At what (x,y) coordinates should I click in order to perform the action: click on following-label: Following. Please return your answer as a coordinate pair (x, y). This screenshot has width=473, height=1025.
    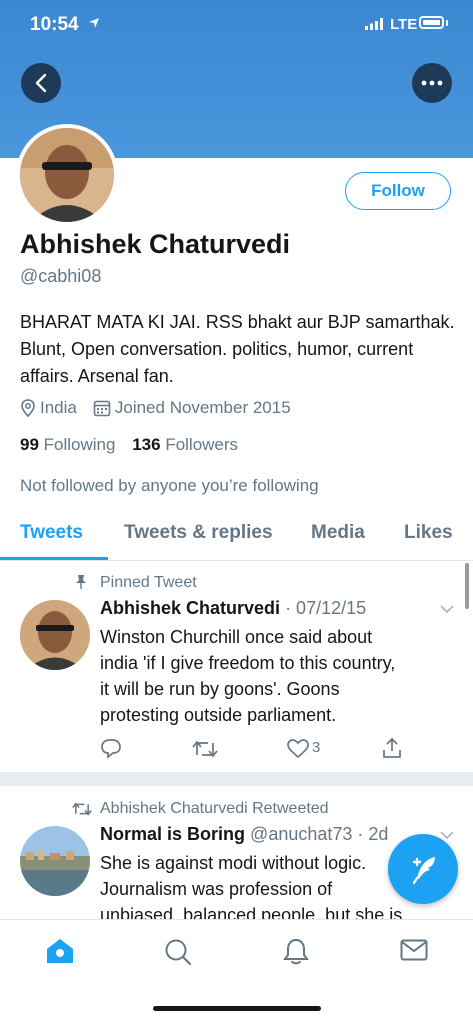
    Looking at the image, I should click on (79, 444).